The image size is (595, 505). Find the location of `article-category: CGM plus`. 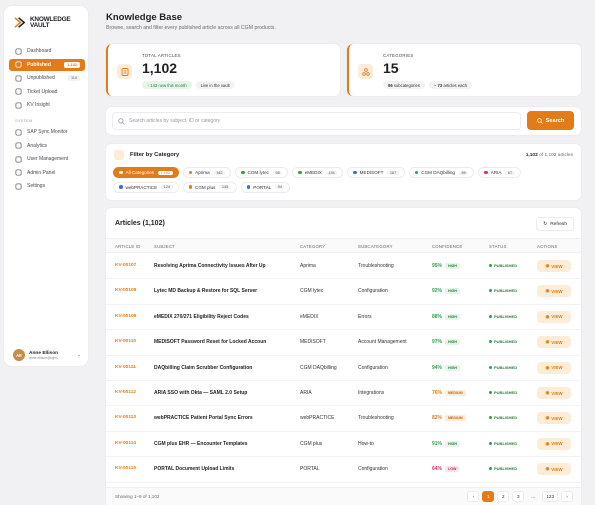

article-category: CGM plus is located at coordinates (311, 443).